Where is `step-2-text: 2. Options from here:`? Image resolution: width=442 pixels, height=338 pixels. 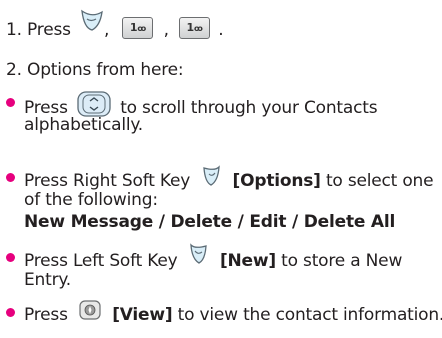
step-2-text: 2. Options from here: is located at coordinates (95, 70).